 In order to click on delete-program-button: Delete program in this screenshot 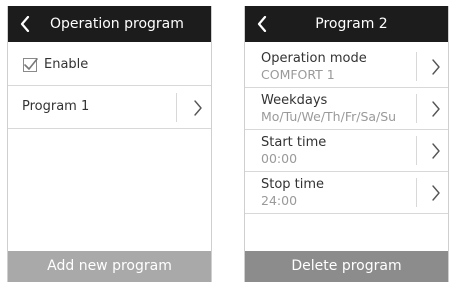, I will do `click(346, 266)`.